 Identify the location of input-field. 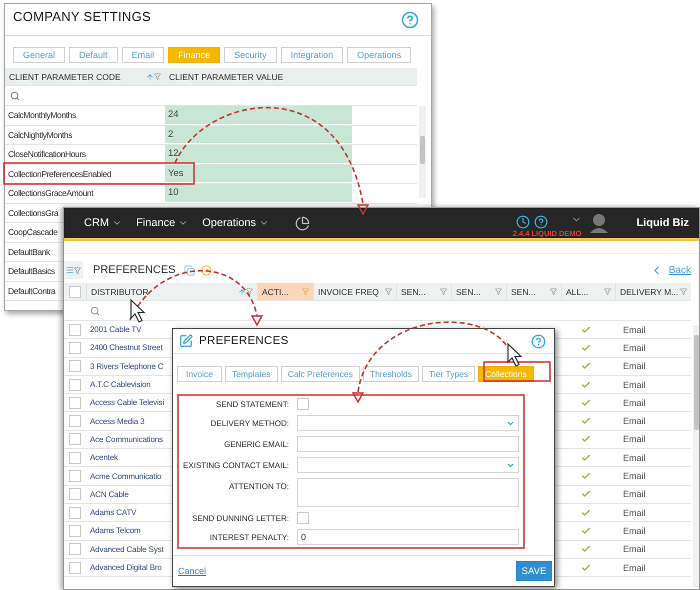
(408, 444).